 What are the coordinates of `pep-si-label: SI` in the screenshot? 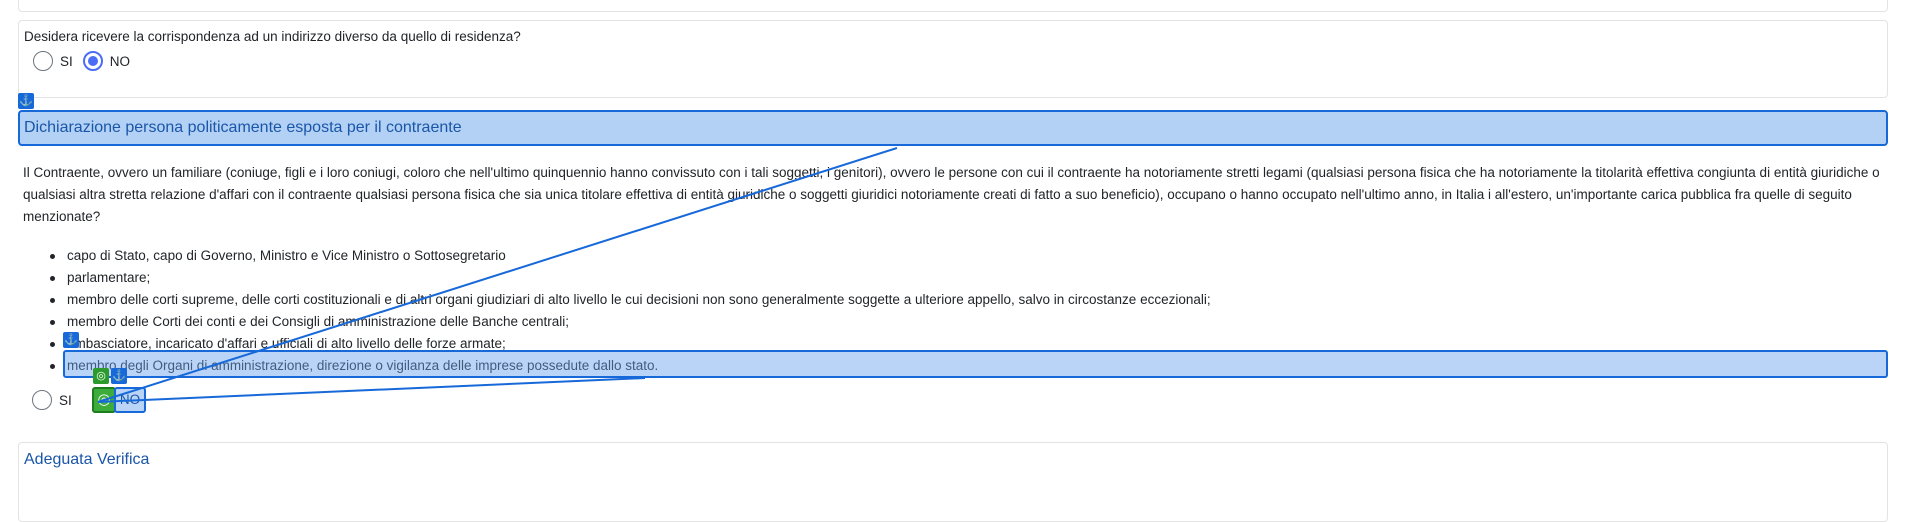 It's located at (65, 400).